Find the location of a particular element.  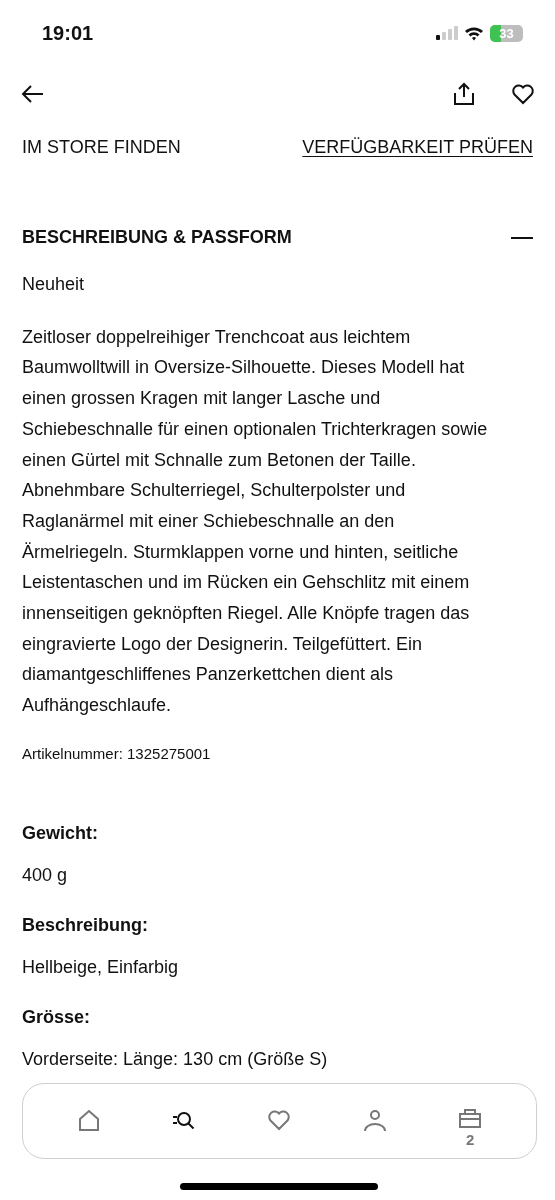

detail-value: 400 g is located at coordinates (45, 875).